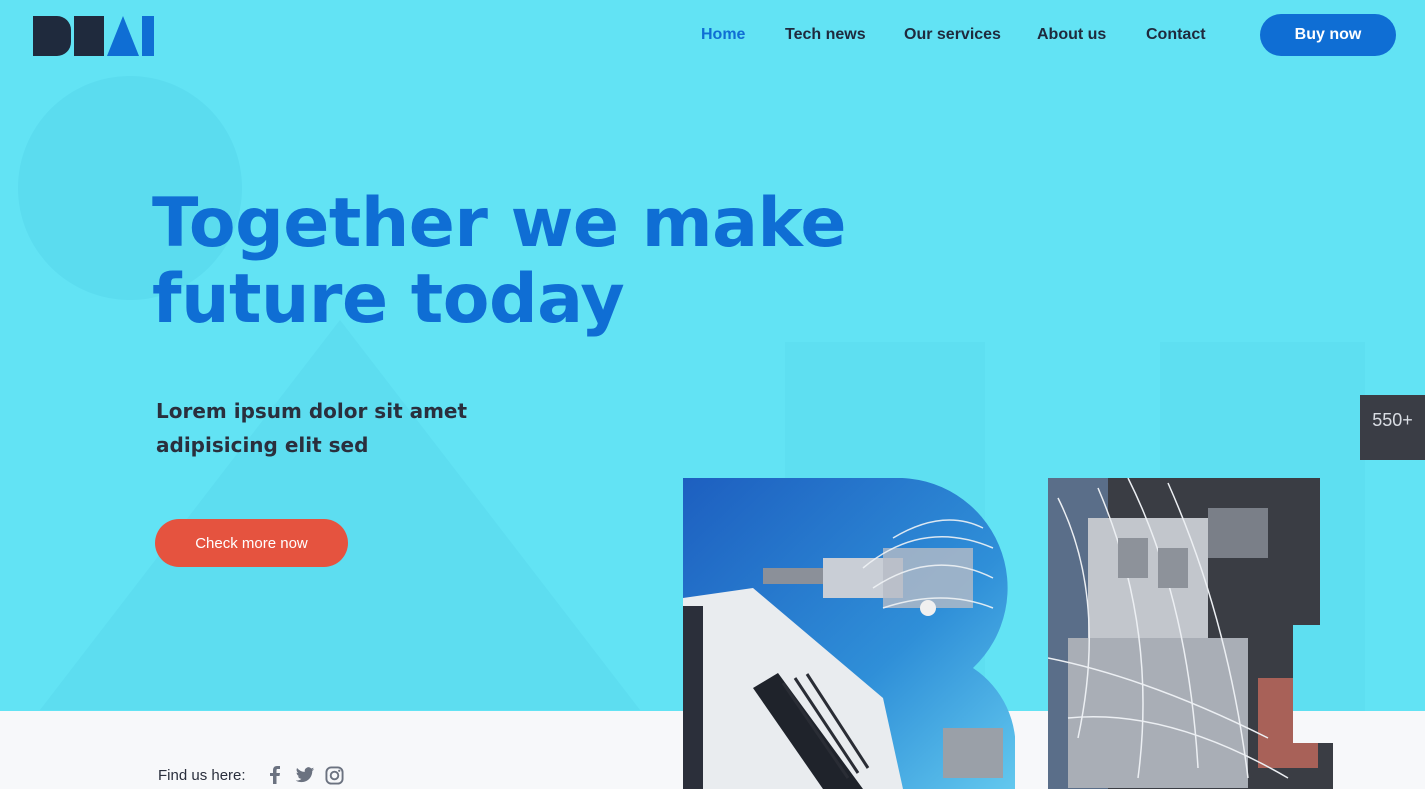 This screenshot has height=789, width=1425. Describe the element at coordinates (305, 775) in the screenshot. I see `twitter-icon` at that location.